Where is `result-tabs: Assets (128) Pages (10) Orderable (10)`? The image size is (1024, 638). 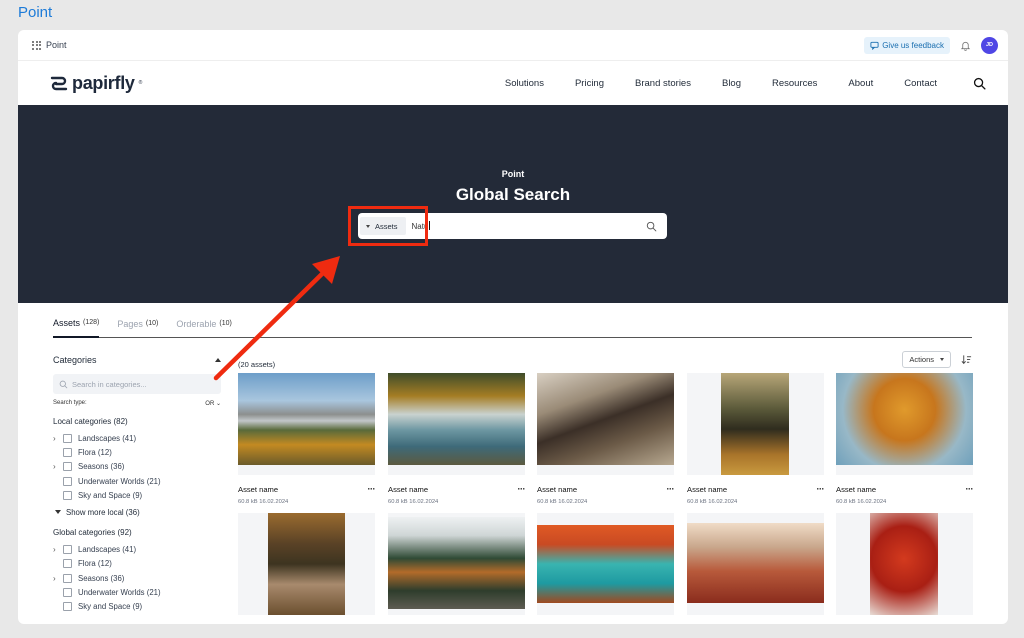 result-tabs: Assets (128) Pages (10) Orderable (10) is located at coordinates (512, 324).